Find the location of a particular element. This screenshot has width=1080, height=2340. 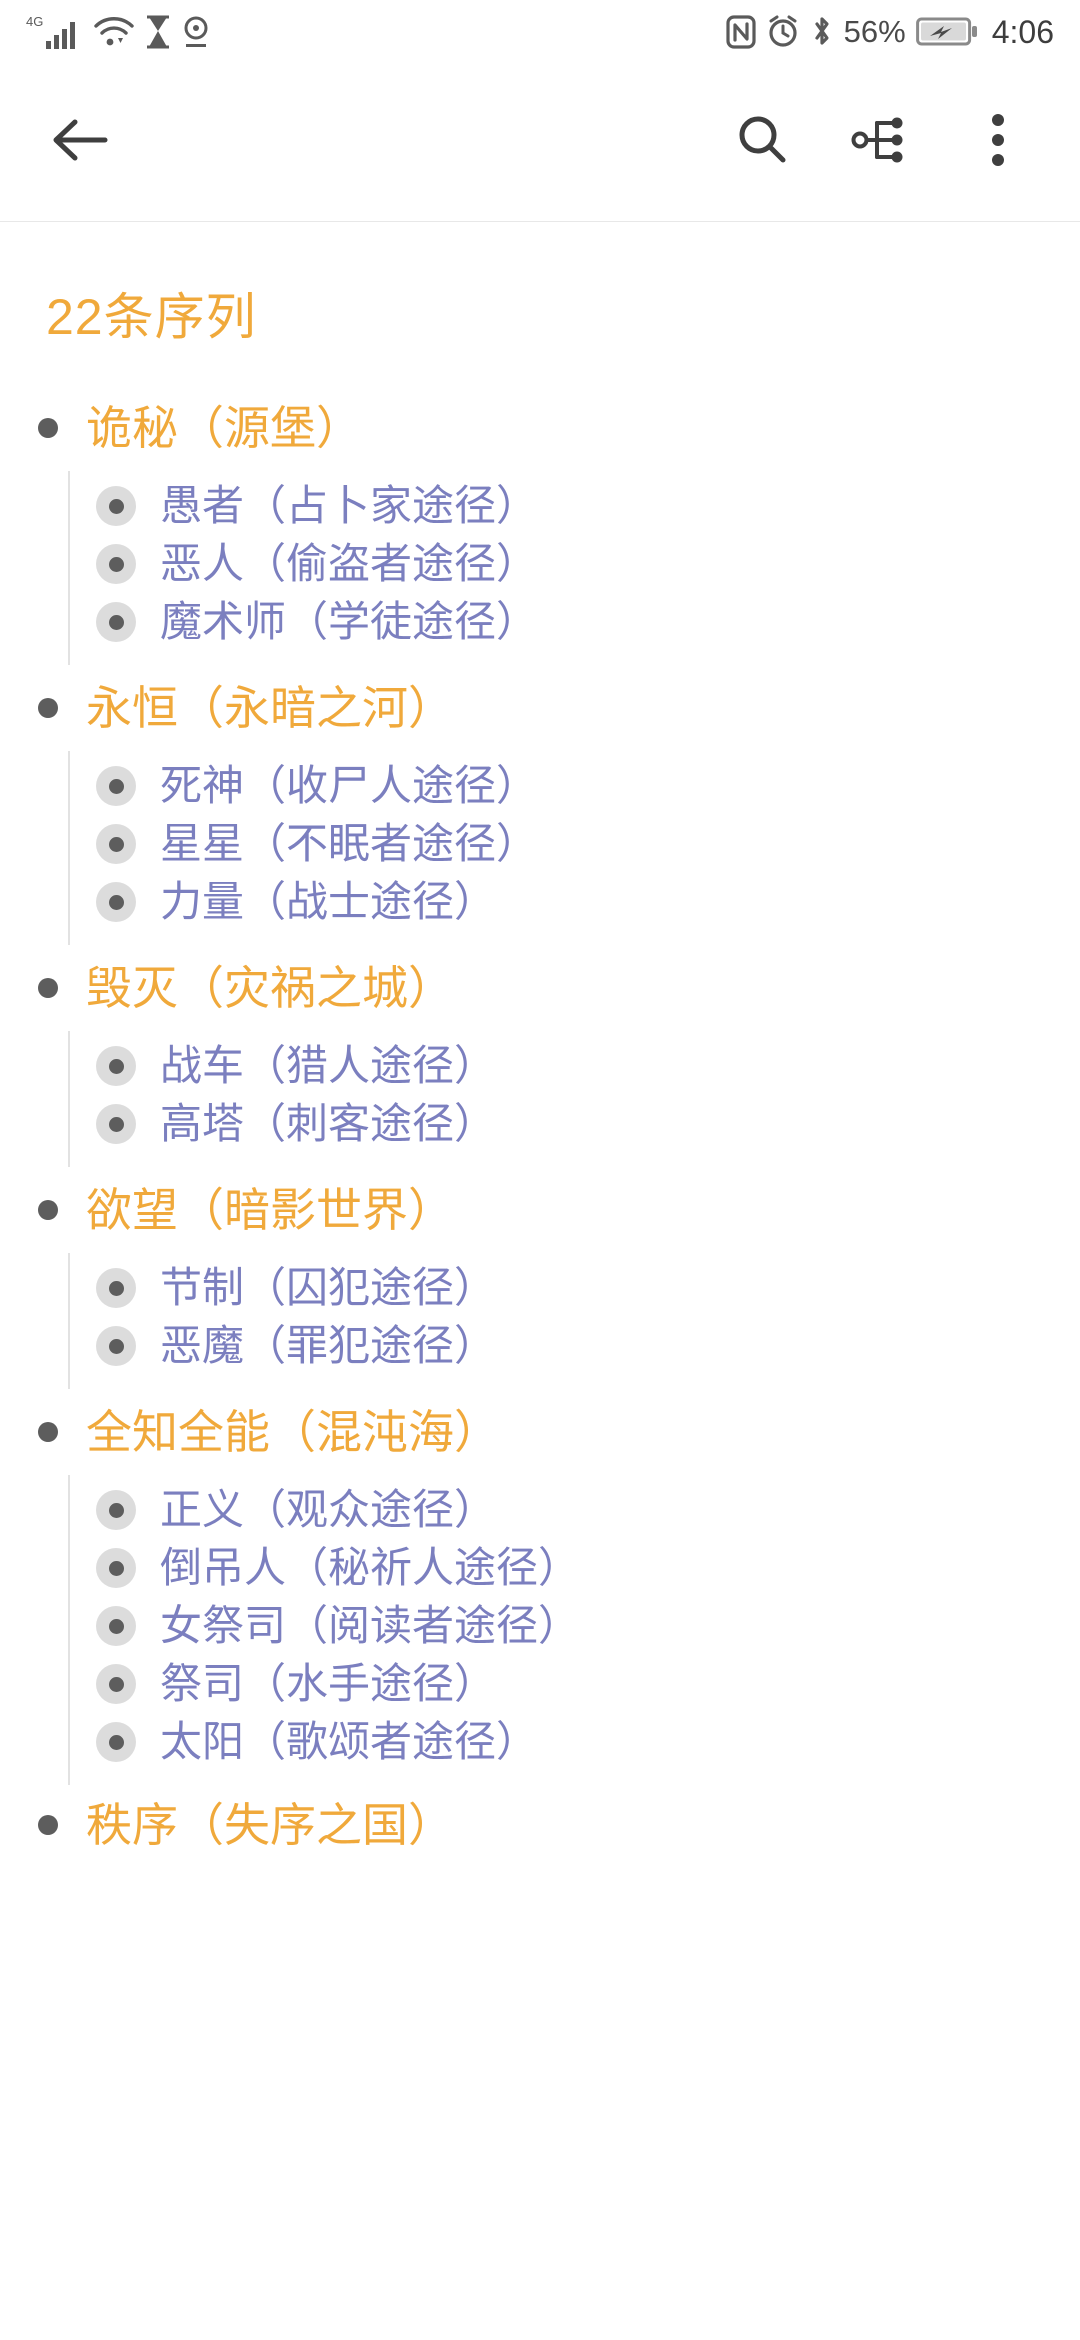

outline-group-header: 全知全能（混沌海） is located at coordinates (540, 1432).